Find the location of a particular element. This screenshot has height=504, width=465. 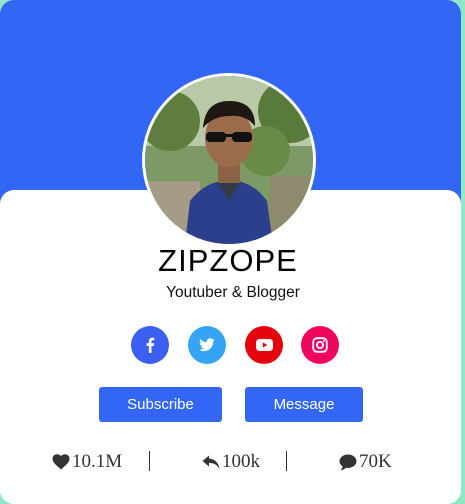

twitter-icon is located at coordinates (207, 345).